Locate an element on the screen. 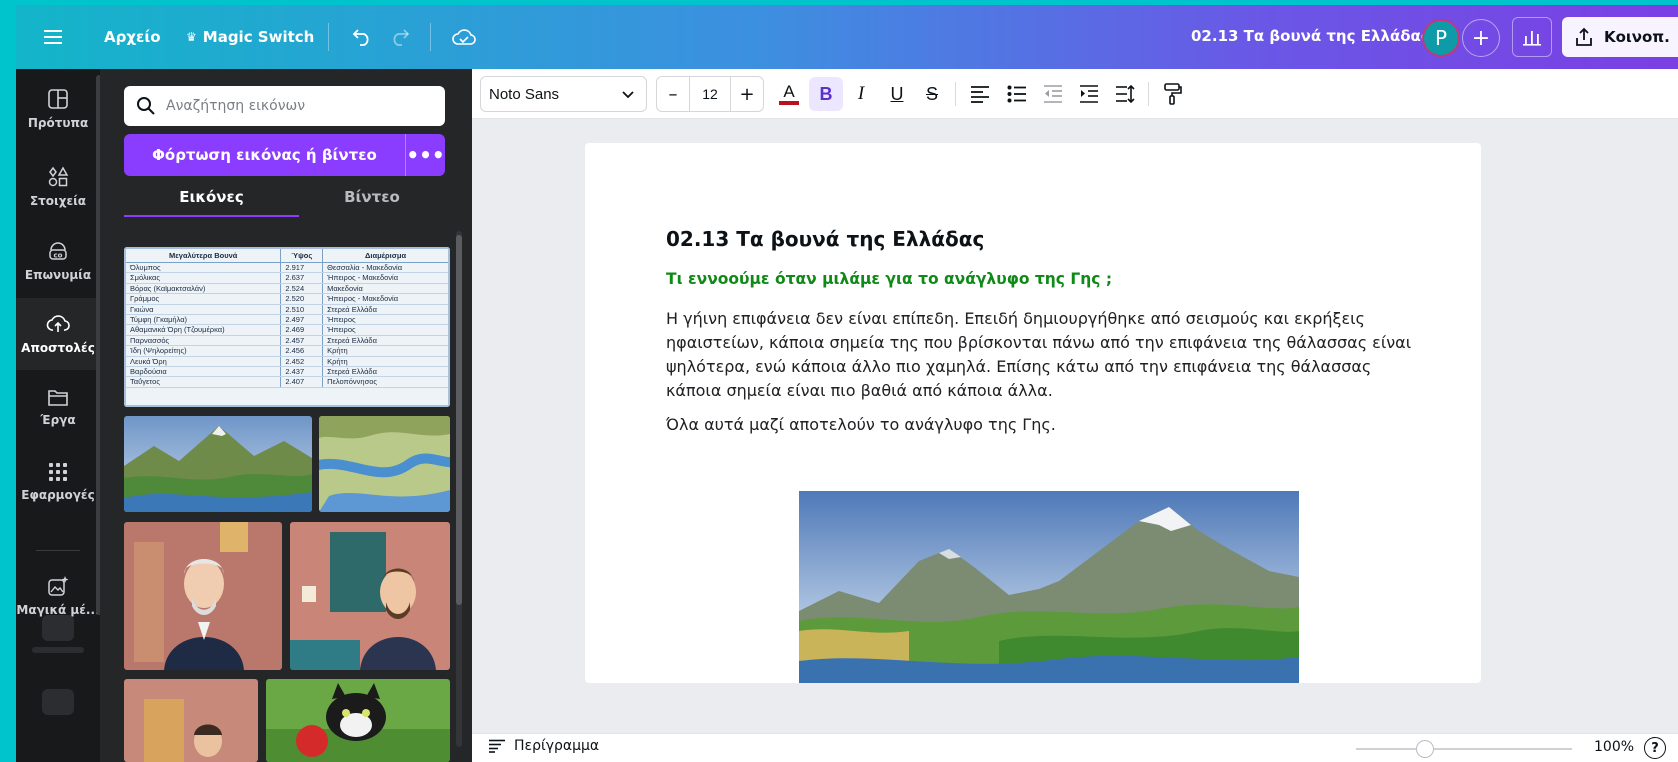 The width and height of the screenshot is (1678, 762). decrease-indent-button is located at coordinates (1053, 94).